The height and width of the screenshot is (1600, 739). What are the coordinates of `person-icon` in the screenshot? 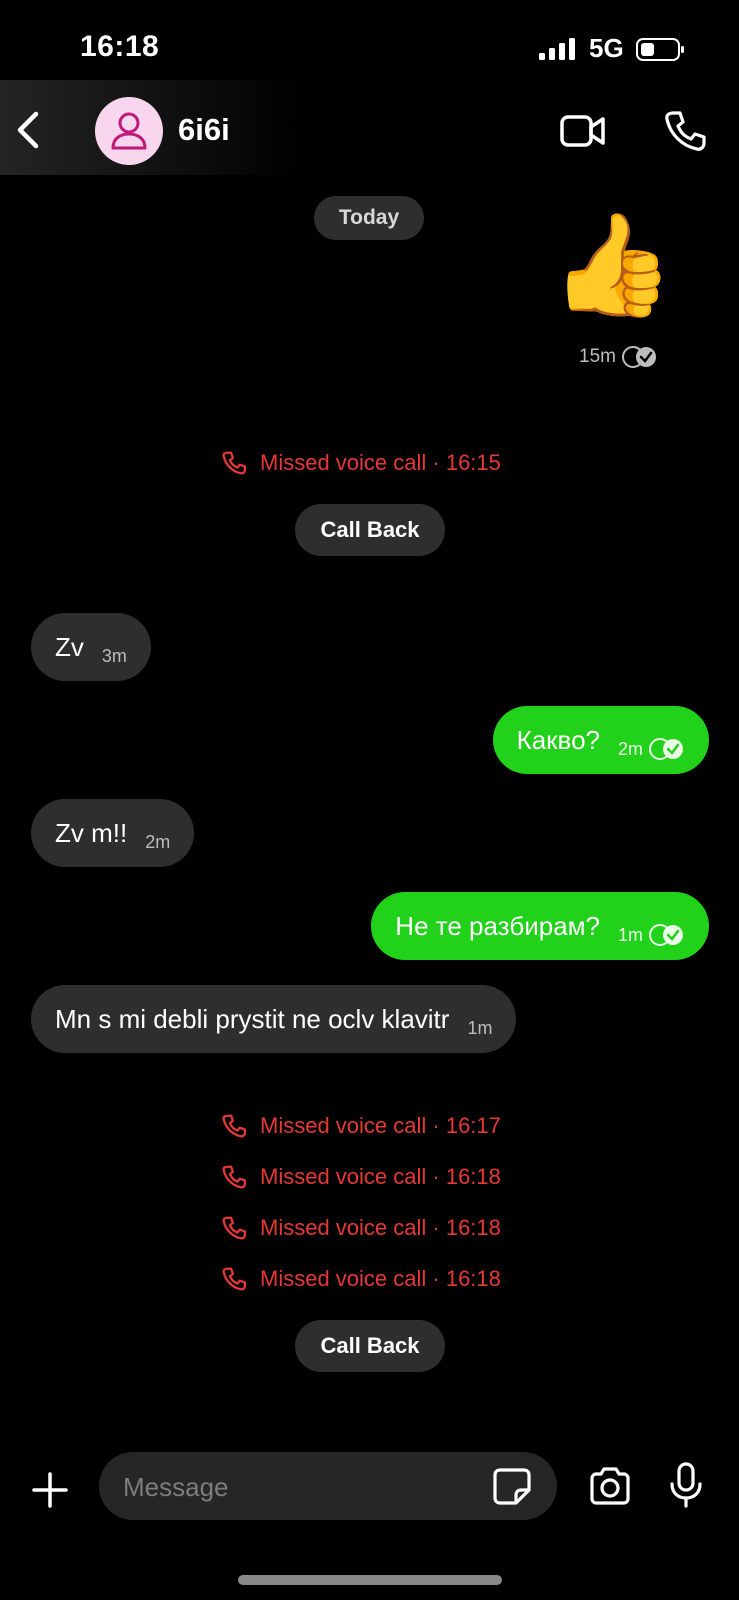 It's located at (129, 131).